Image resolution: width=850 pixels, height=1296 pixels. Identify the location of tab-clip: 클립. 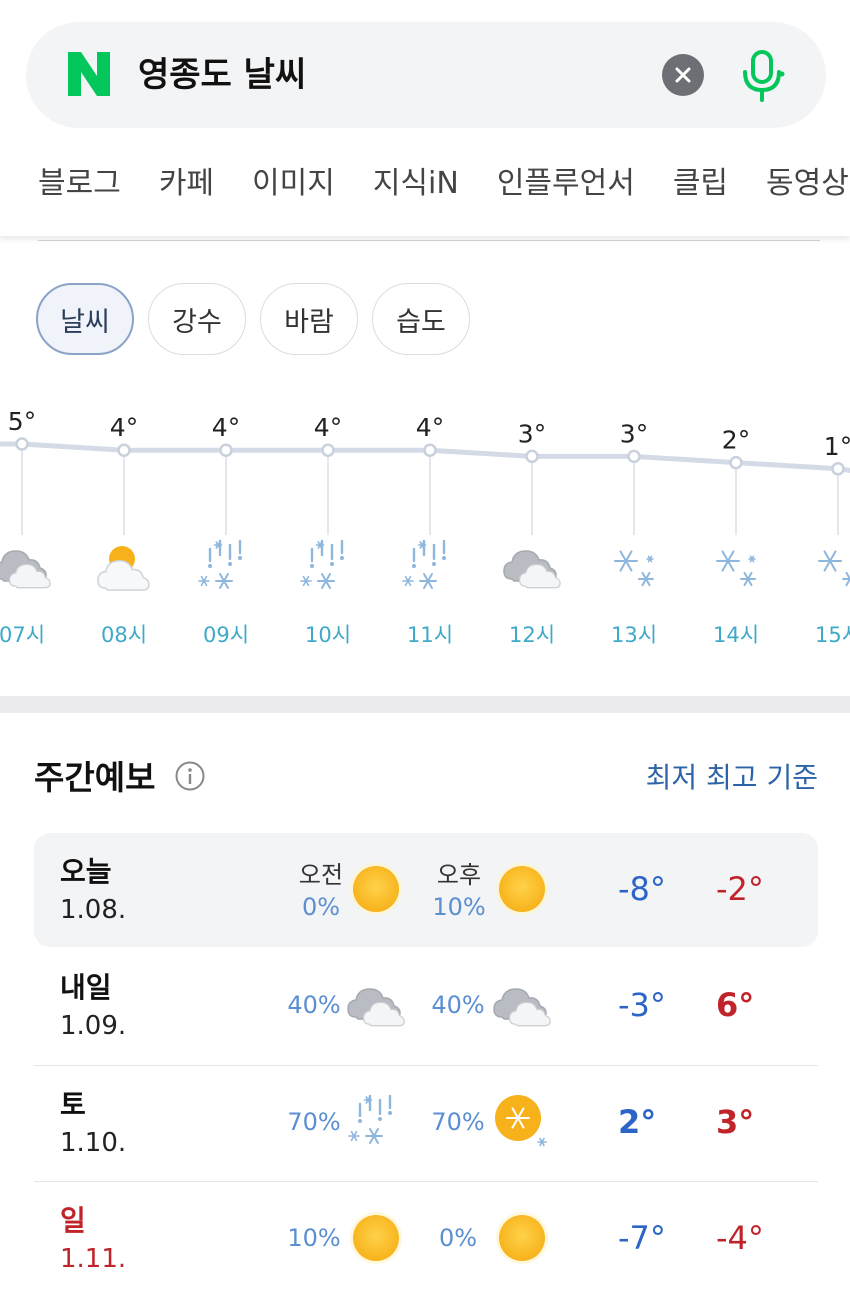
(700, 184).